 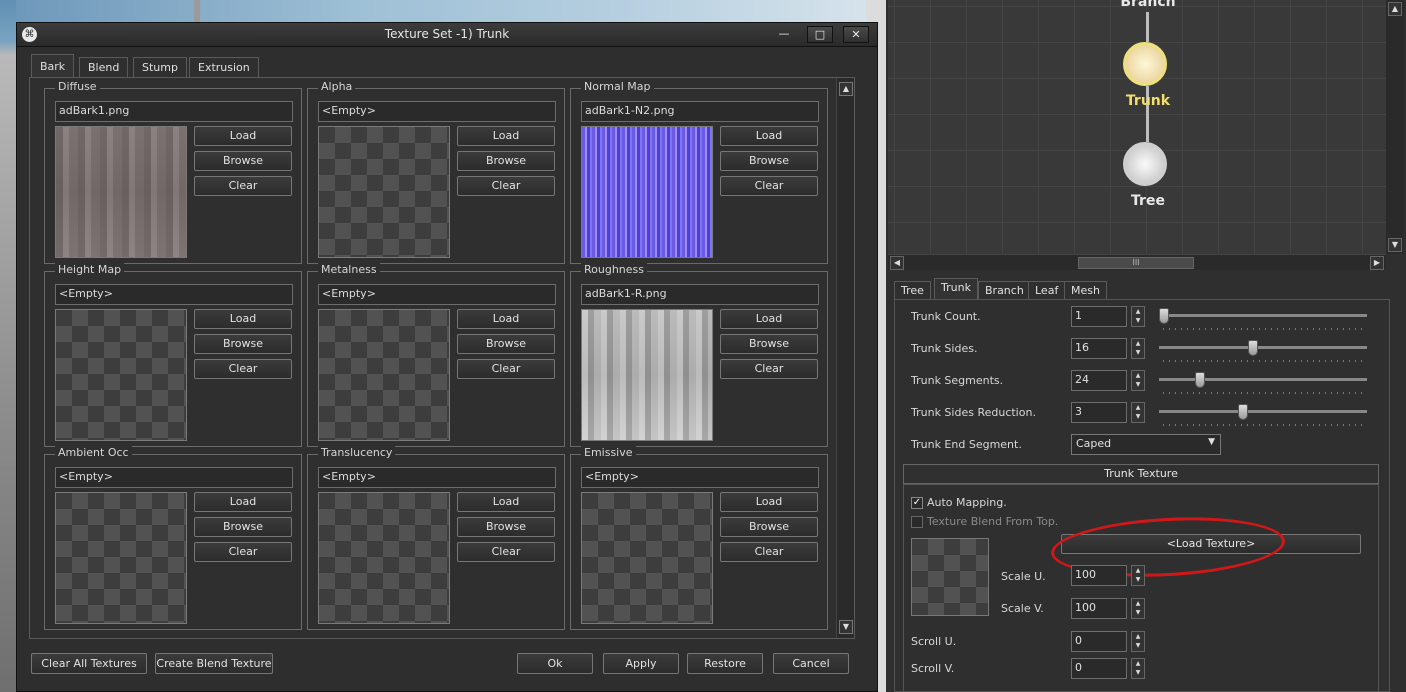 What do you see at coordinates (1377, 263) in the screenshot?
I see `scroll-right-arrow-icon: ▶` at bounding box center [1377, 263].